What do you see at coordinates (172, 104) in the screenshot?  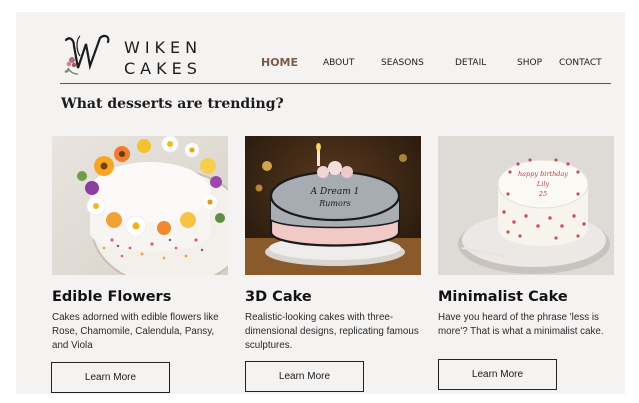 I see `section-title: What desserts are trending?` at bounding box center [172, 104].